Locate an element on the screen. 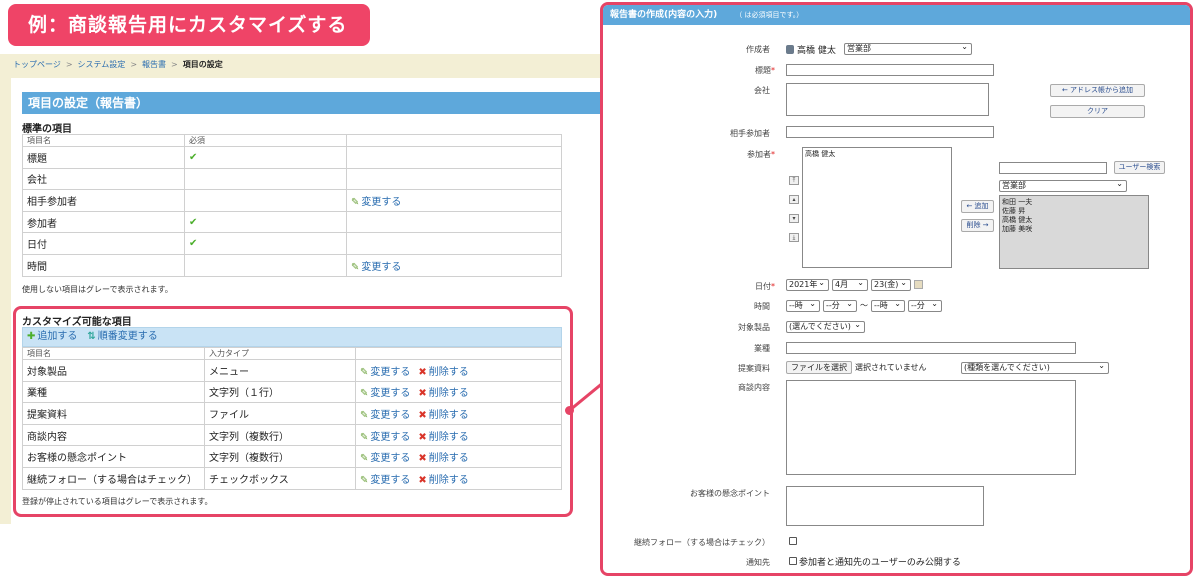  breadcrumb-report: 報告書 is located at coordinates (154, 64).